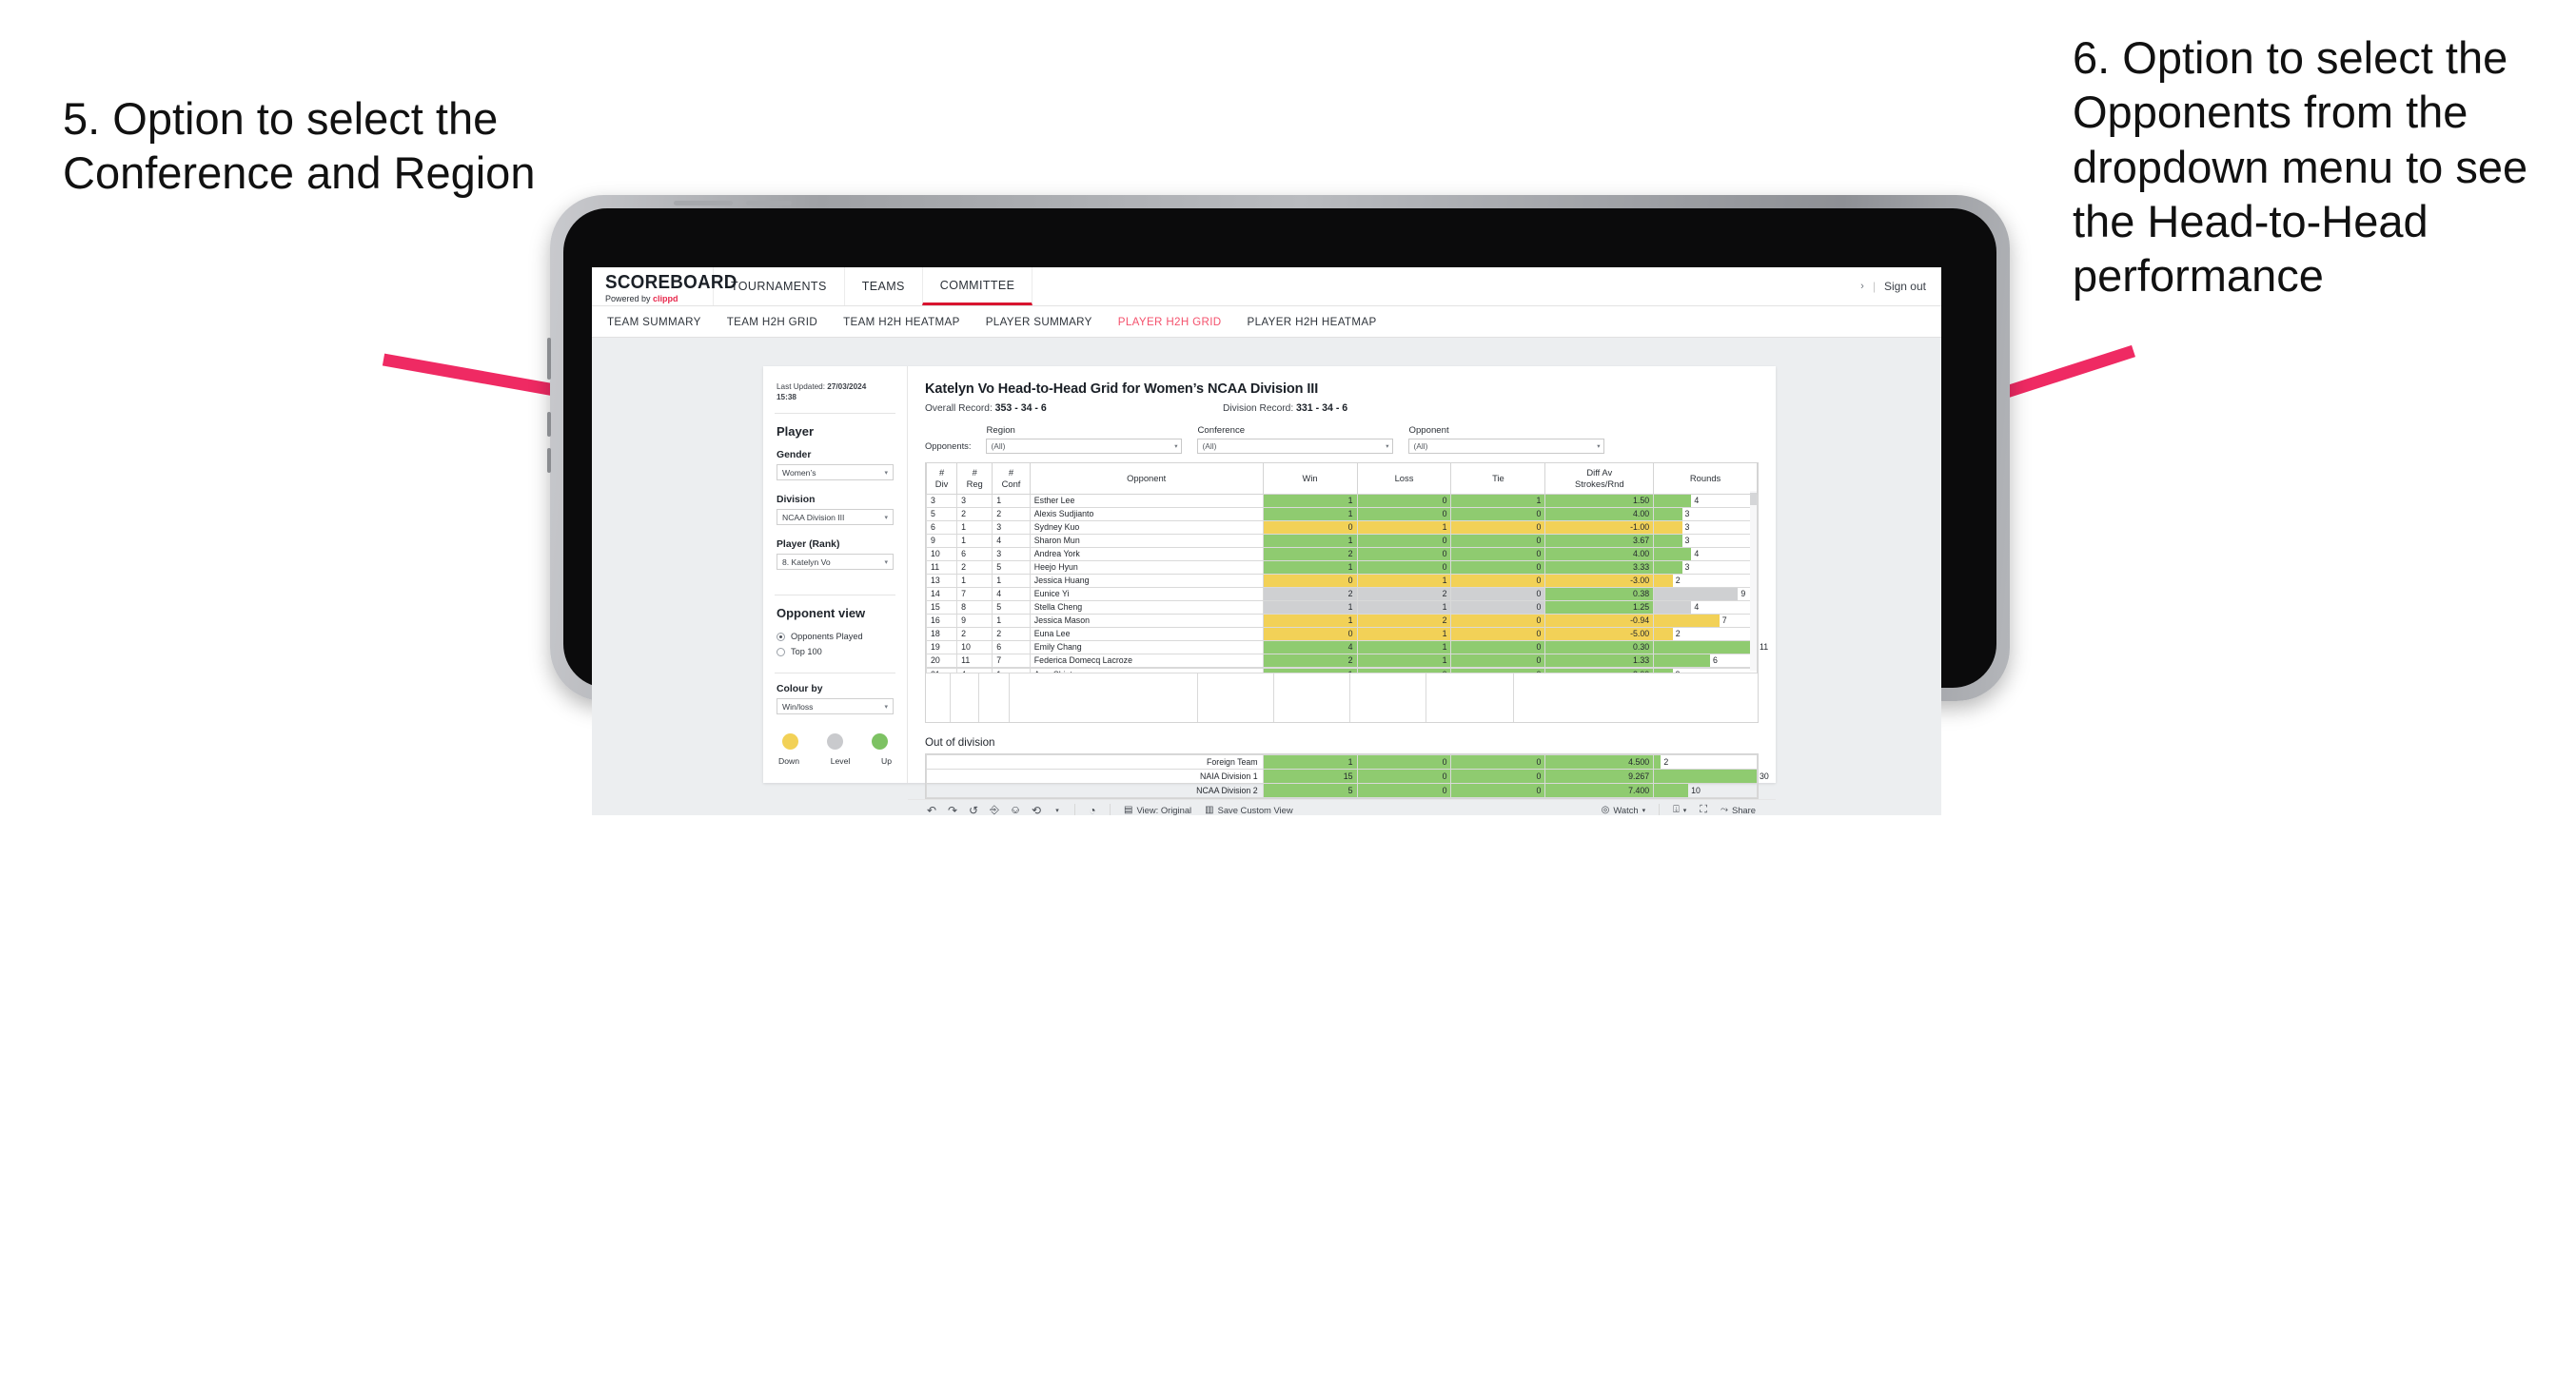 The height and width of the screenshot is (1386, 2576). I want to click on table-header-loss: Loss, so click(1404, 479).